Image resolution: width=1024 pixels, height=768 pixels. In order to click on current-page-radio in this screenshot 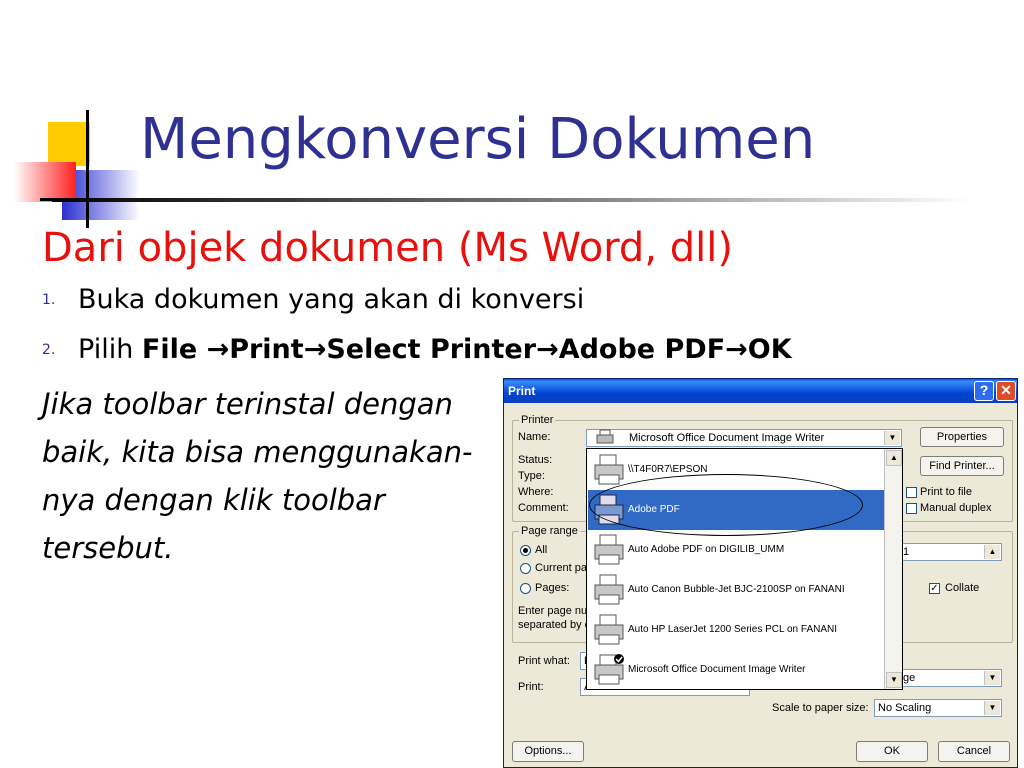, I will do `click(525, 568)`.